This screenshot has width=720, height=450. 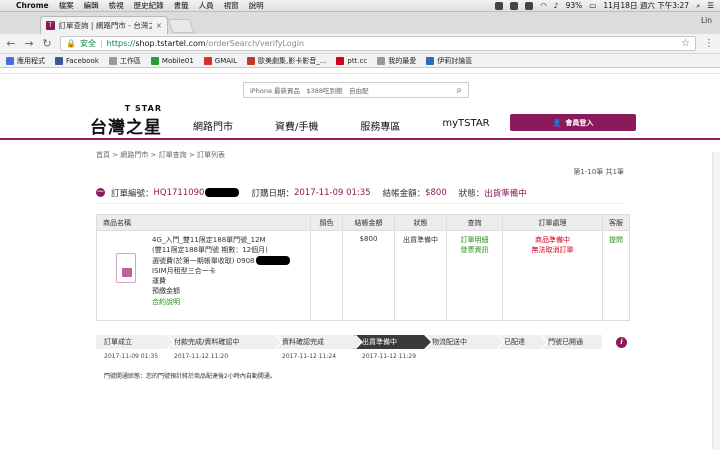 What do you see at coordinates (135, 342) in the screenshot?
I see `progress-step: 訂單成立` at bounding box center [135, 342].